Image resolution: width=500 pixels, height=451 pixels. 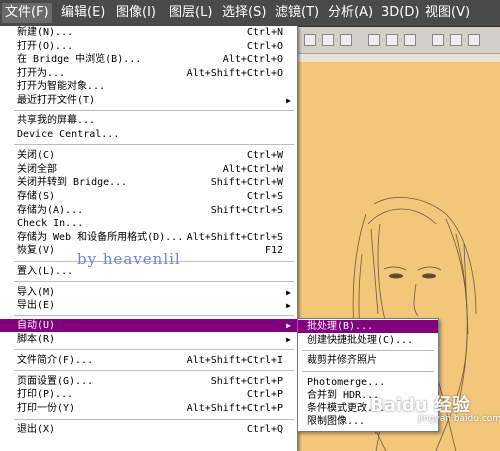 What do you see at coordinates (456, 40) in the screenshot?
I see `distribute-middle-icon` at bounding box center [456, 40].